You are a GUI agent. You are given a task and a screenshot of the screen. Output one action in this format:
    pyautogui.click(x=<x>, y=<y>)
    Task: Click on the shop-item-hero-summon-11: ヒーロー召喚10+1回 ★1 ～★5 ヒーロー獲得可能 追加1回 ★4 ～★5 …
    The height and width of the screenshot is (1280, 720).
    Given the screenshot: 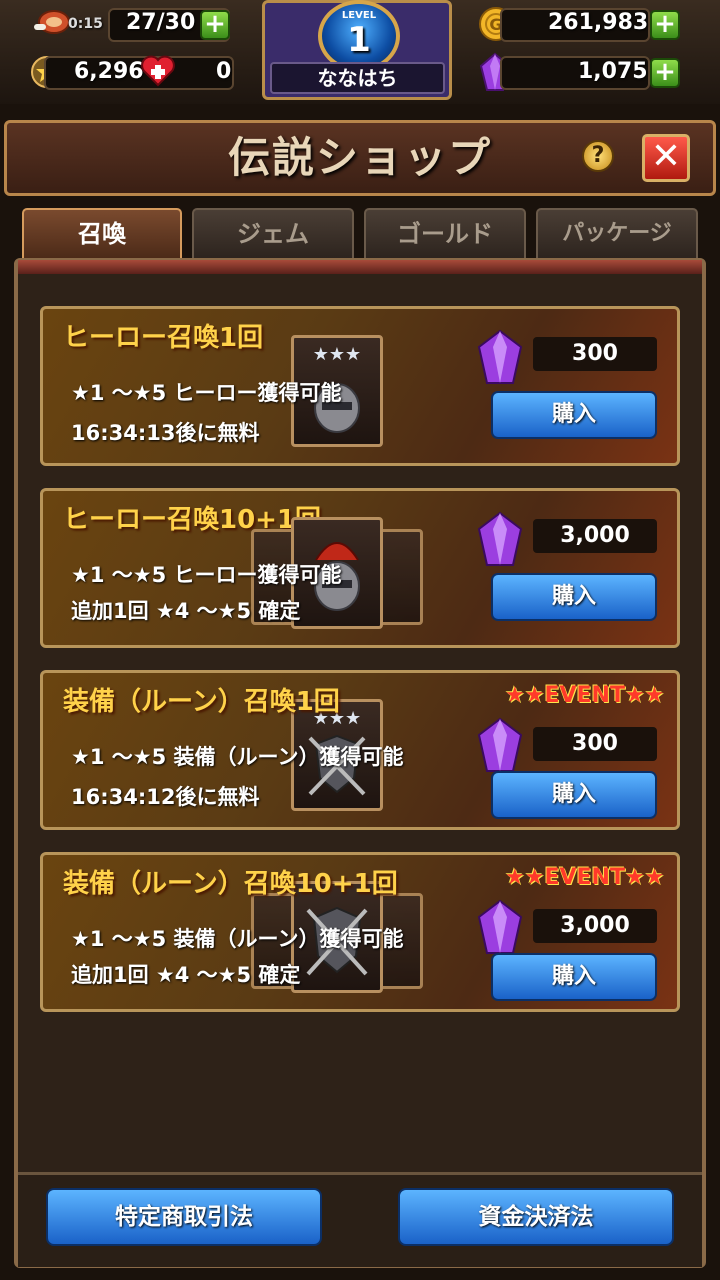 What is the action you would take?
    pyautogui.click(x=360, y=568)
    